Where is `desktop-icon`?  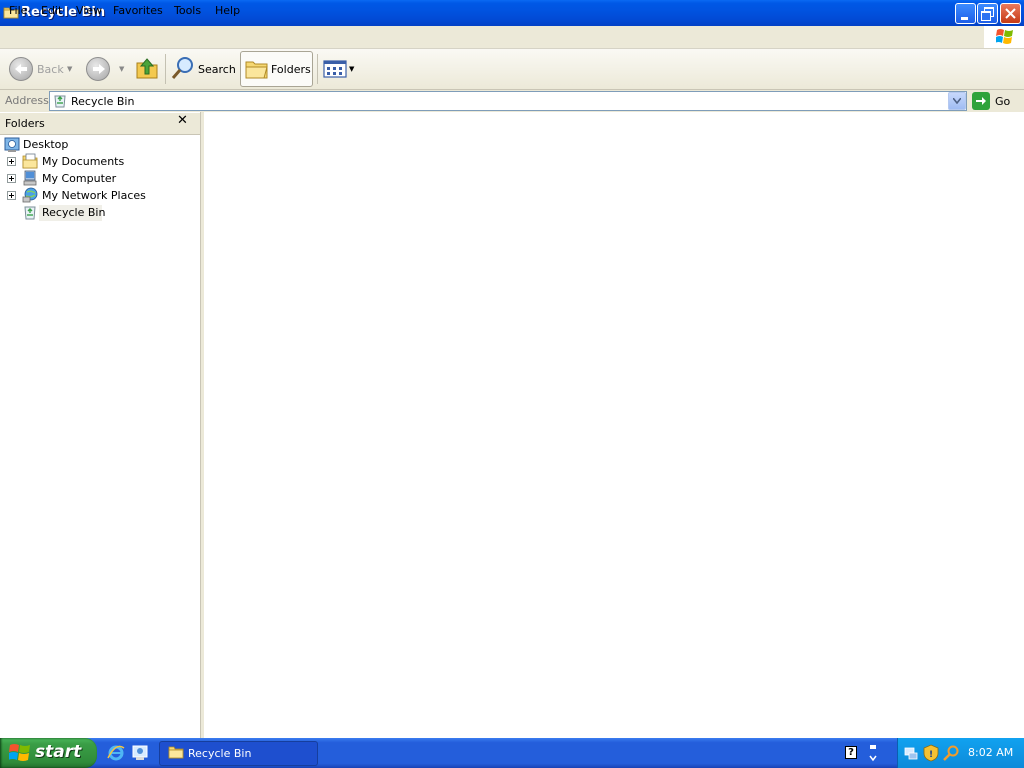 desktop-icon is located at coordinates (12, 144).